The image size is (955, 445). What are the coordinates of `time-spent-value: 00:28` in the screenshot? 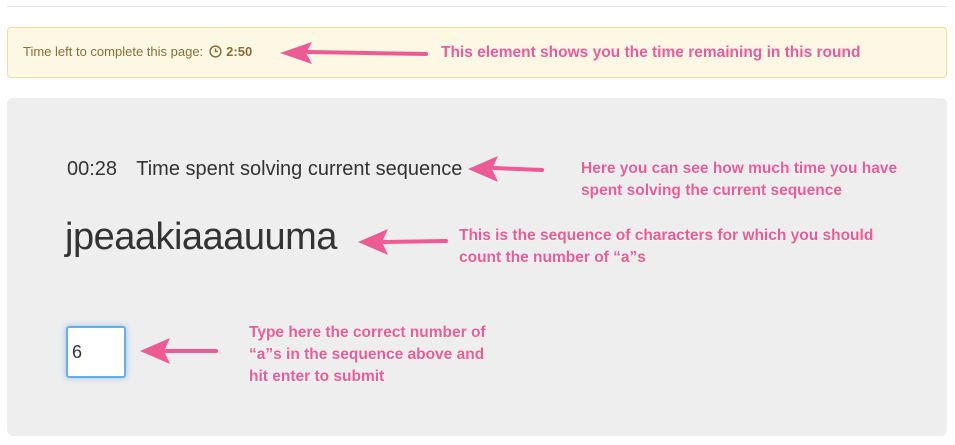 It's located at (92, 169).